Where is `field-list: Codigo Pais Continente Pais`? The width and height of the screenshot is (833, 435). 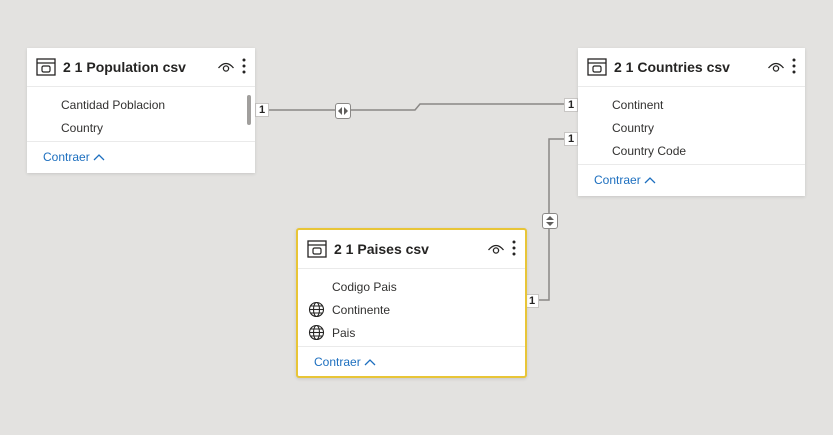
field-list: Codigo Pais Continente Pais is located at coordinates (411, 306).